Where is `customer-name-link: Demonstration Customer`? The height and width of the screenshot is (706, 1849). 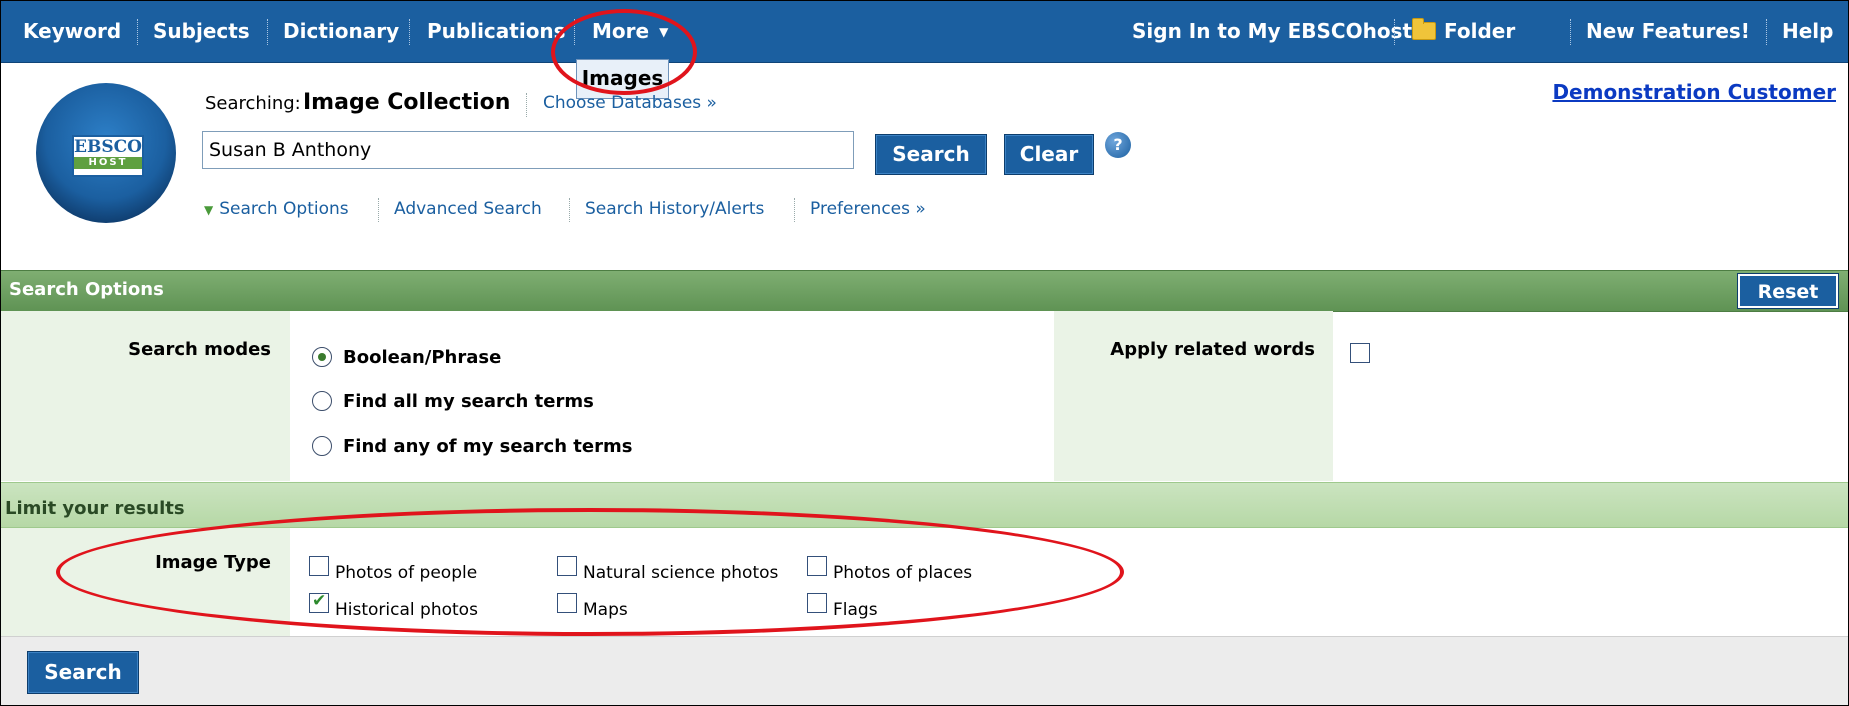 customer-name-link: Demonstration Customer is located at coordinates (1694, 92).